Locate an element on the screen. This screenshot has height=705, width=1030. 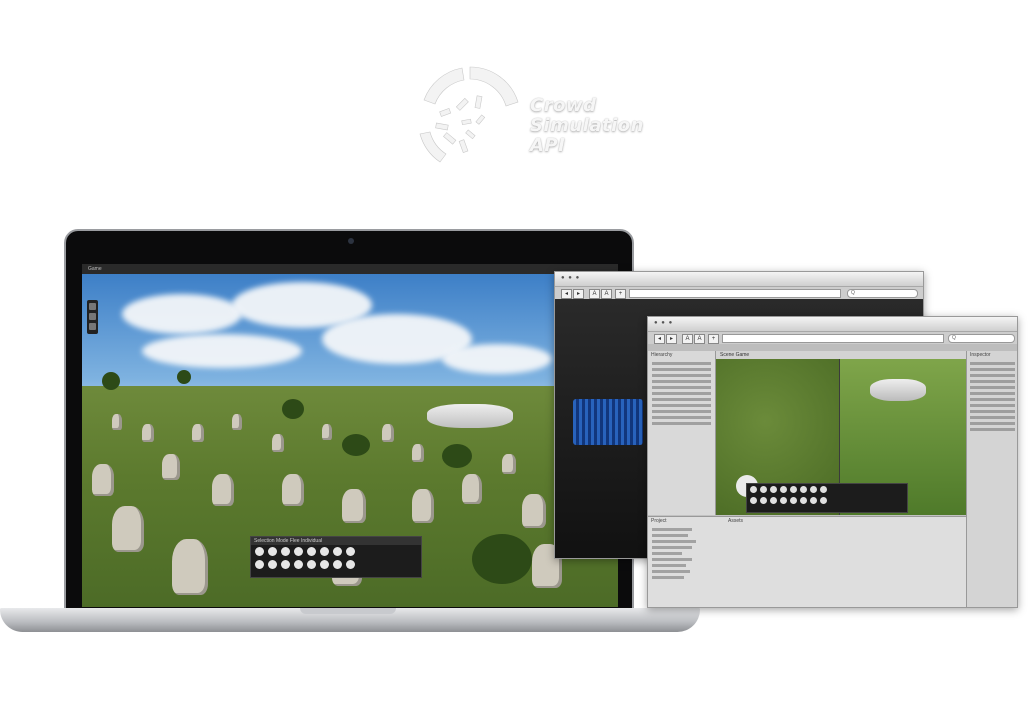
laptop-opening-notch is located at coordinates (348, 611).